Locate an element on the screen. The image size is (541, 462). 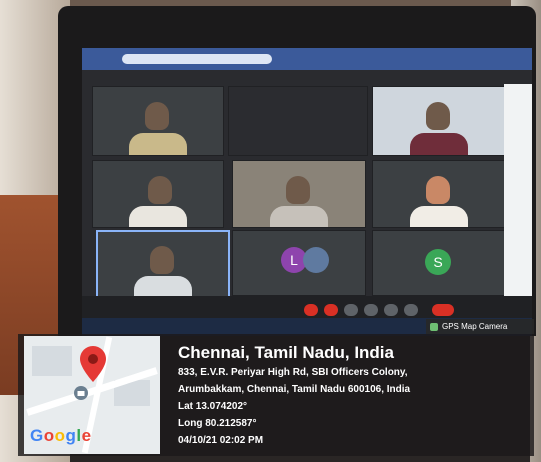
date-time: 04/10/21 02:02 PM is located at coordinates (221, 440).